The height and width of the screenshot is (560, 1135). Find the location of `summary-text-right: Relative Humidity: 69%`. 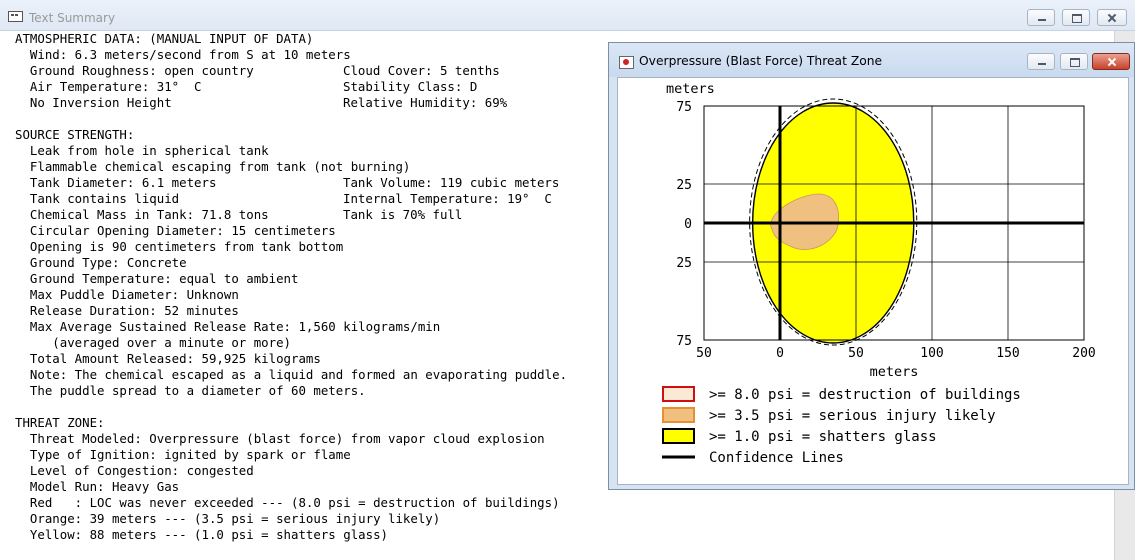

summary-text-right: Relative Humidity: 69% is located at coordinates (425, 102).